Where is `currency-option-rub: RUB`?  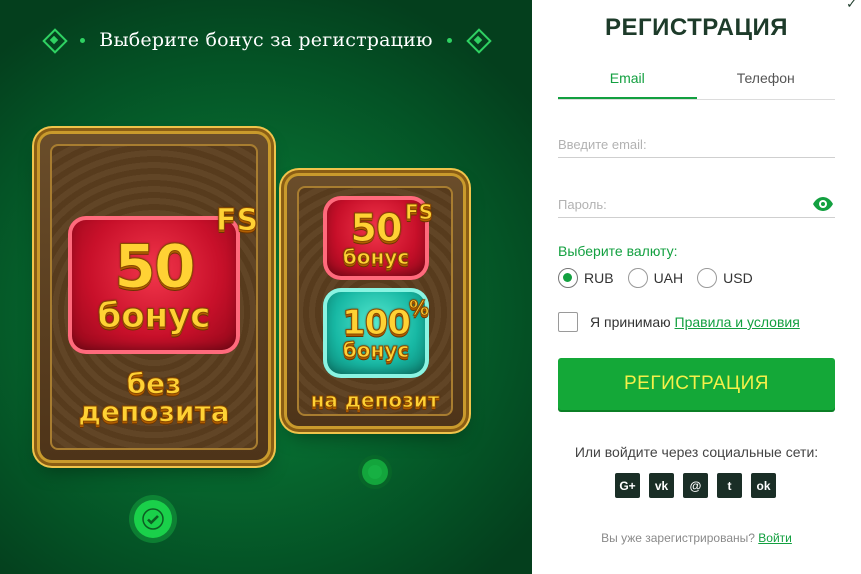
currency-option-rub: RUB is located at coordinates (586, 278).